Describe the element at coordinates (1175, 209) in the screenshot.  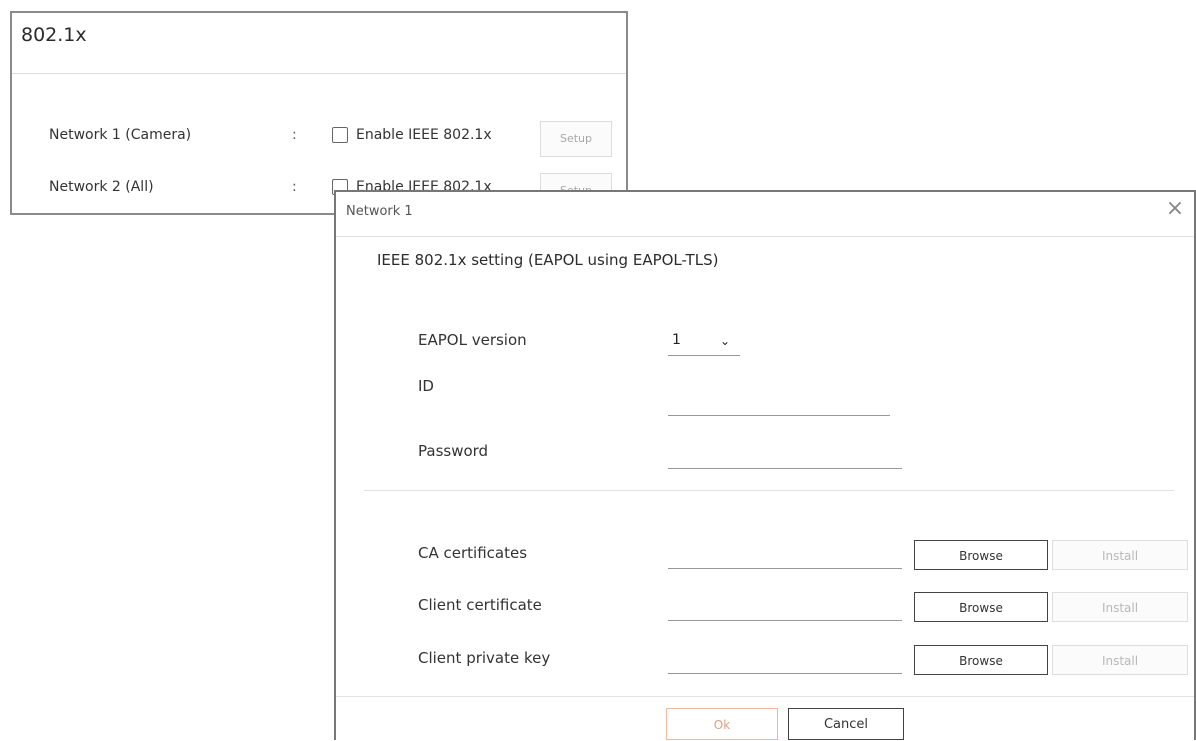
I see `close-icon: ×` at that location.